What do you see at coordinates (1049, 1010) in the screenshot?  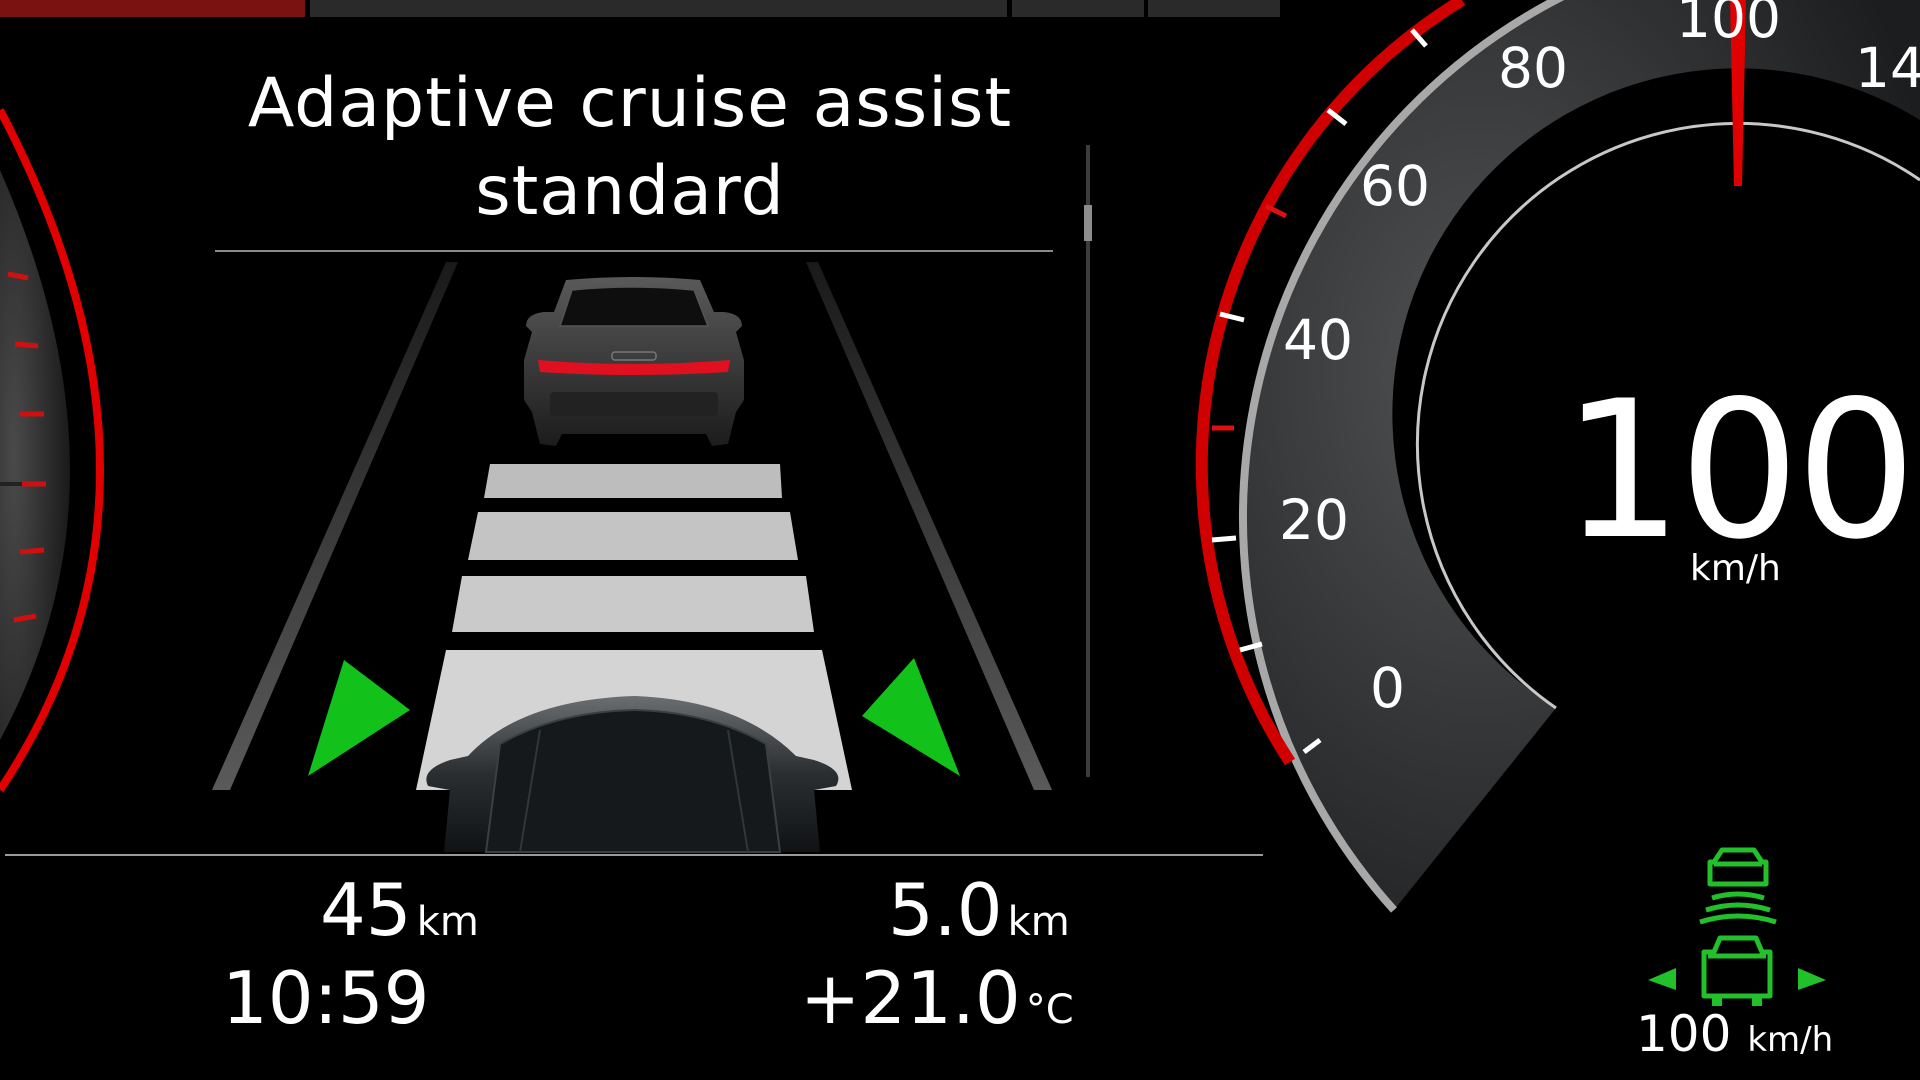 I see `temperature-unit: °C` at bounding box center [1049, 1010].